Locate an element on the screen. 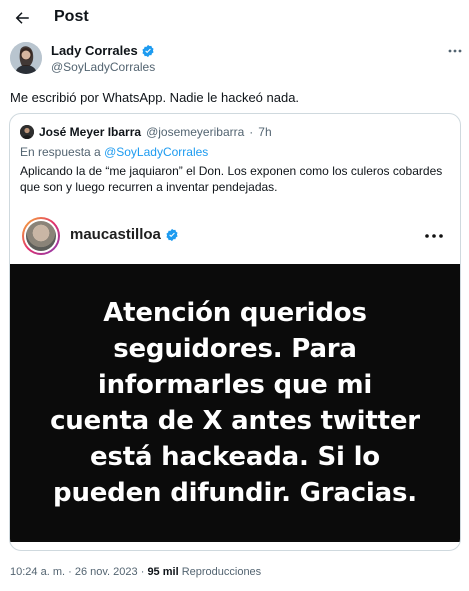  views-count: 95 mil is located at coordinates (163, 572).